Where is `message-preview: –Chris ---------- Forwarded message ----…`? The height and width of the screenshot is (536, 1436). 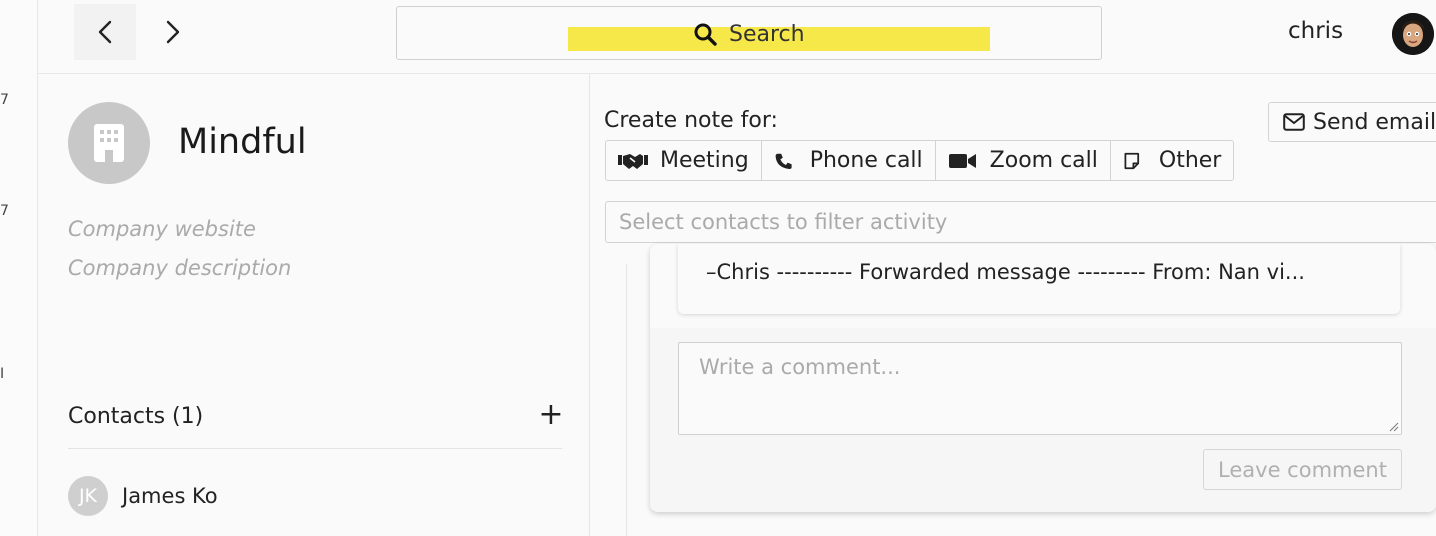
message-preview: –Chris ---------- Forwarded message ----… is located at coordinates (1005, 272).